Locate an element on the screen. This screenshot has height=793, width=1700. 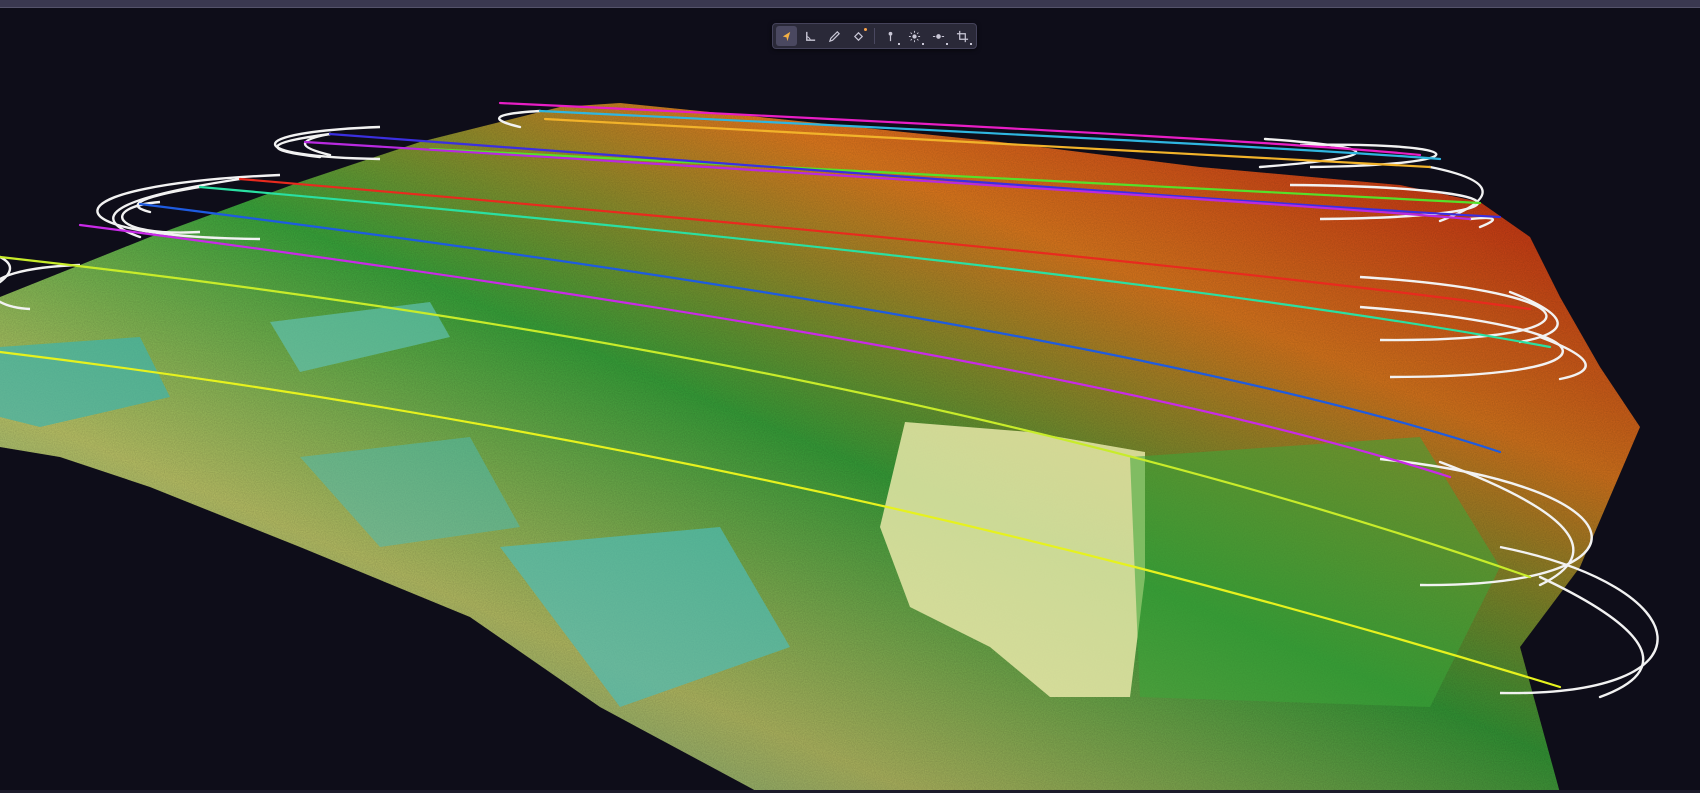
toolbar-separator is located at coordinates (874, 36).